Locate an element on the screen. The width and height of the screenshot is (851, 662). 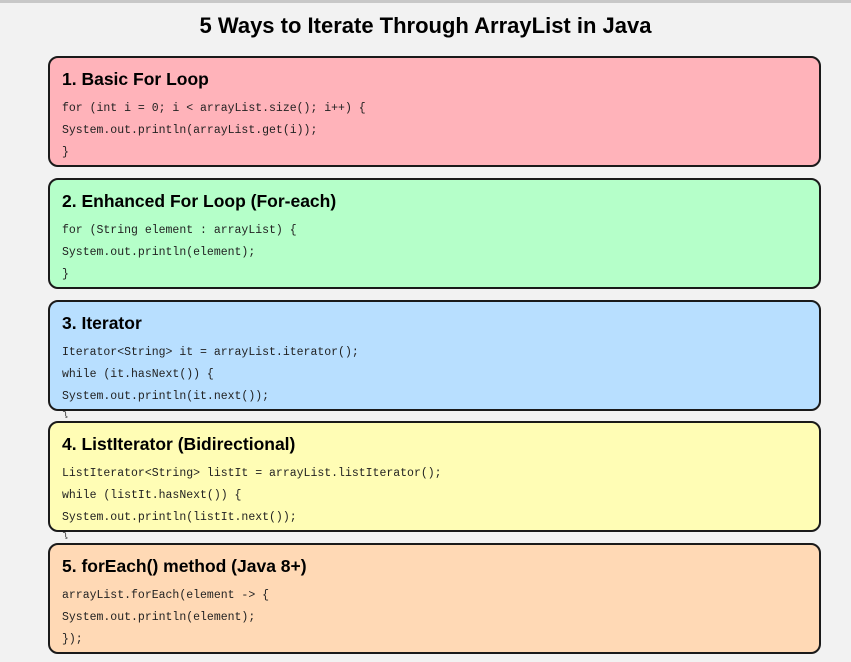
code-line: arrayList.forEach(element -> { is located at coordinates (166, 595).